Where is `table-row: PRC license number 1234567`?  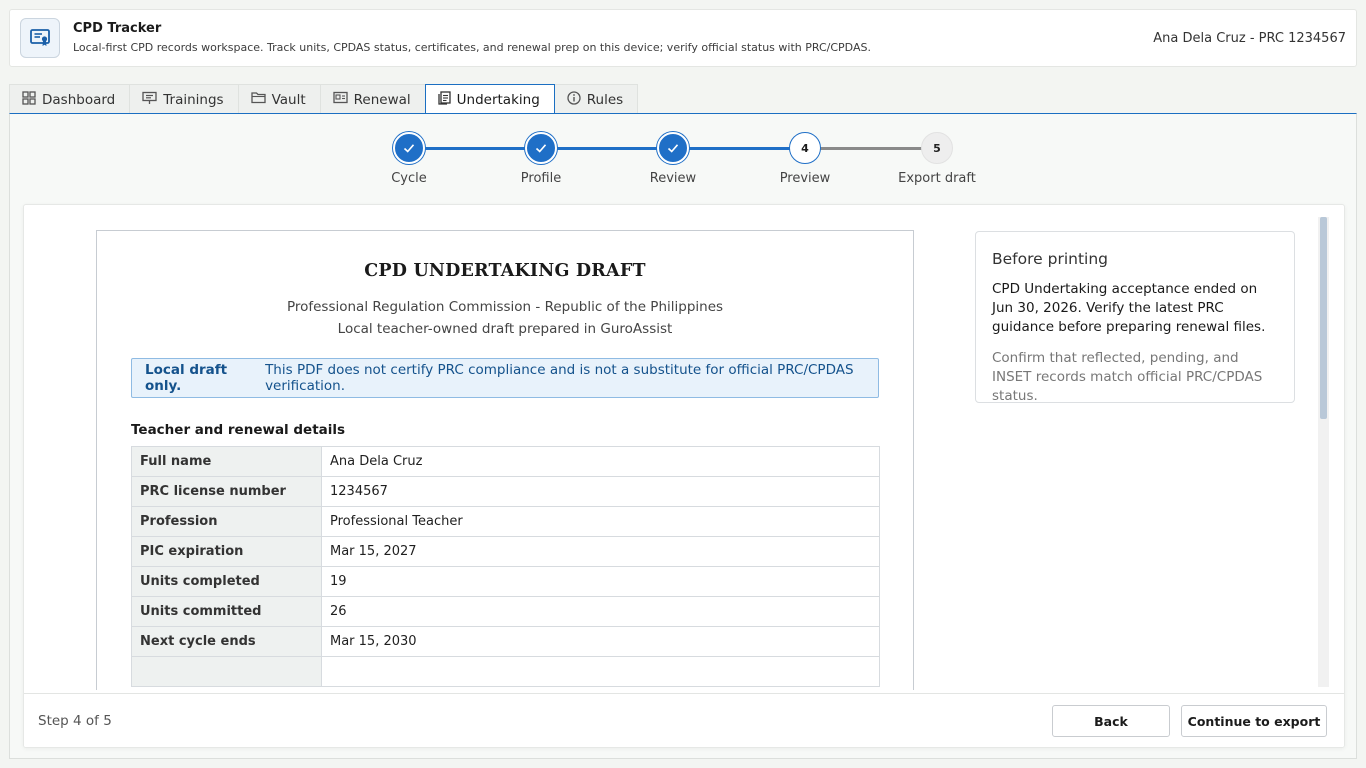
table-row: PRC license number 1234567 is located at coordinates (505, 491).